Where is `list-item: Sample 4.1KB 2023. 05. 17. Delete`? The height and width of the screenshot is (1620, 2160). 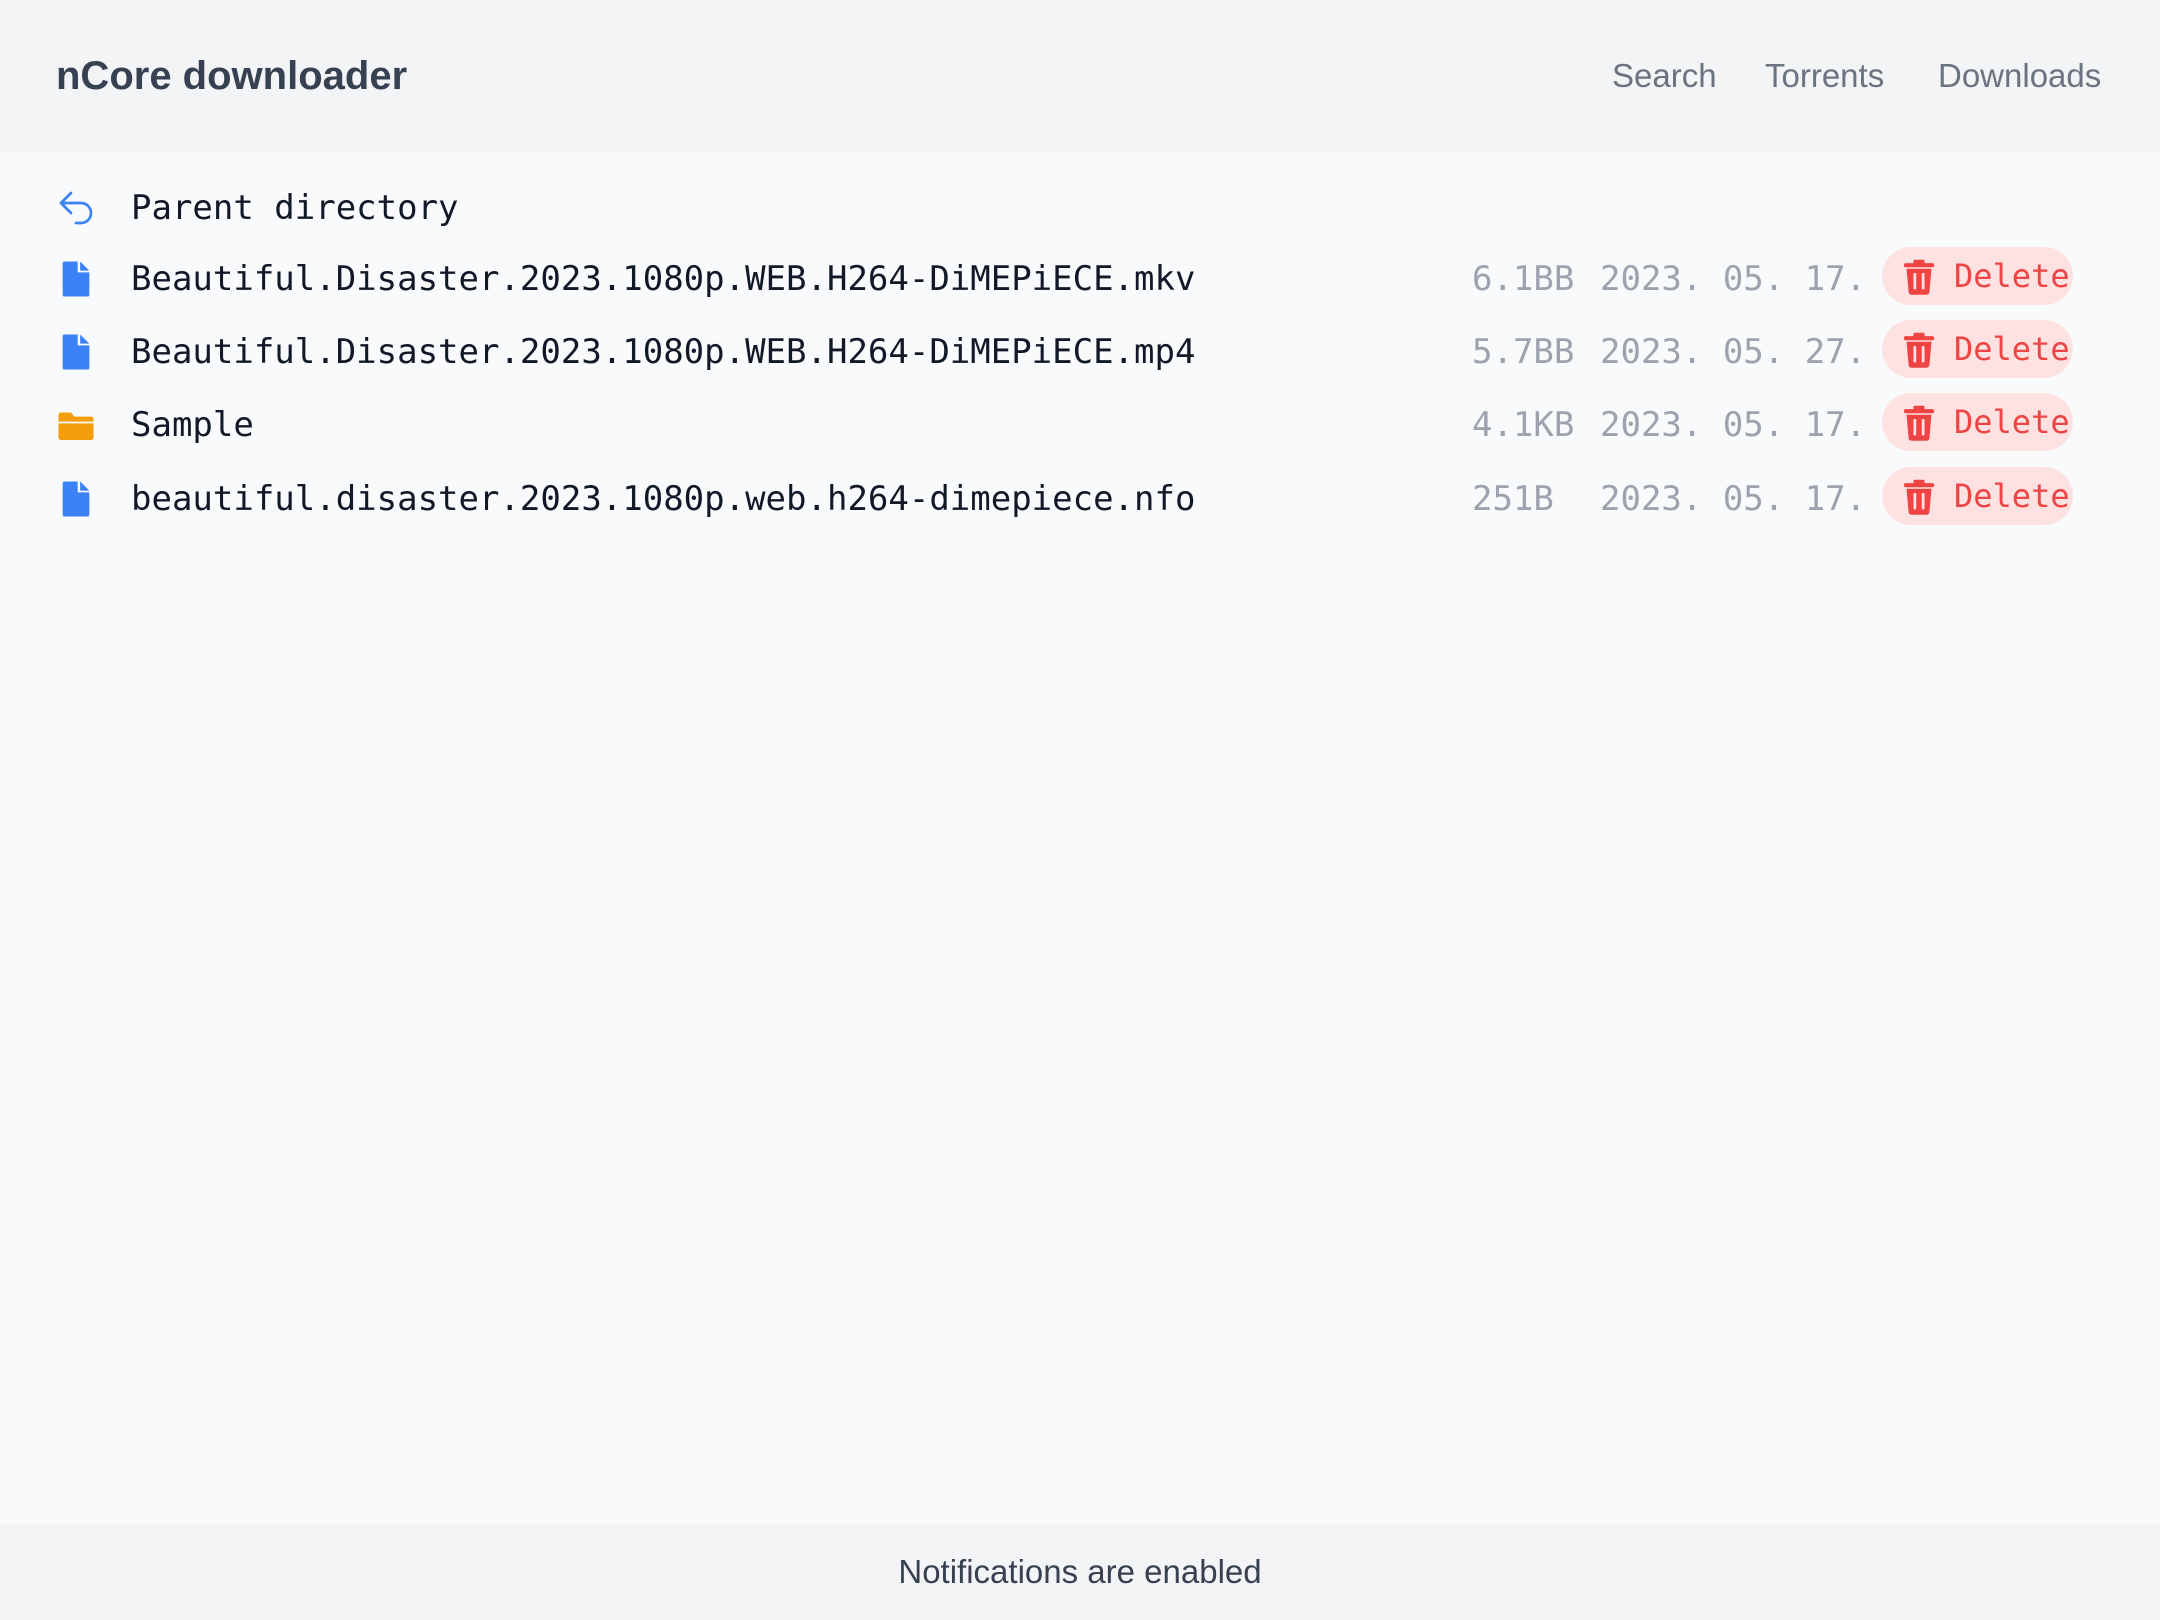 list-item: Sample 4.1KB 2023. 05. 17. Delete is located at coordinates (1080, 425).